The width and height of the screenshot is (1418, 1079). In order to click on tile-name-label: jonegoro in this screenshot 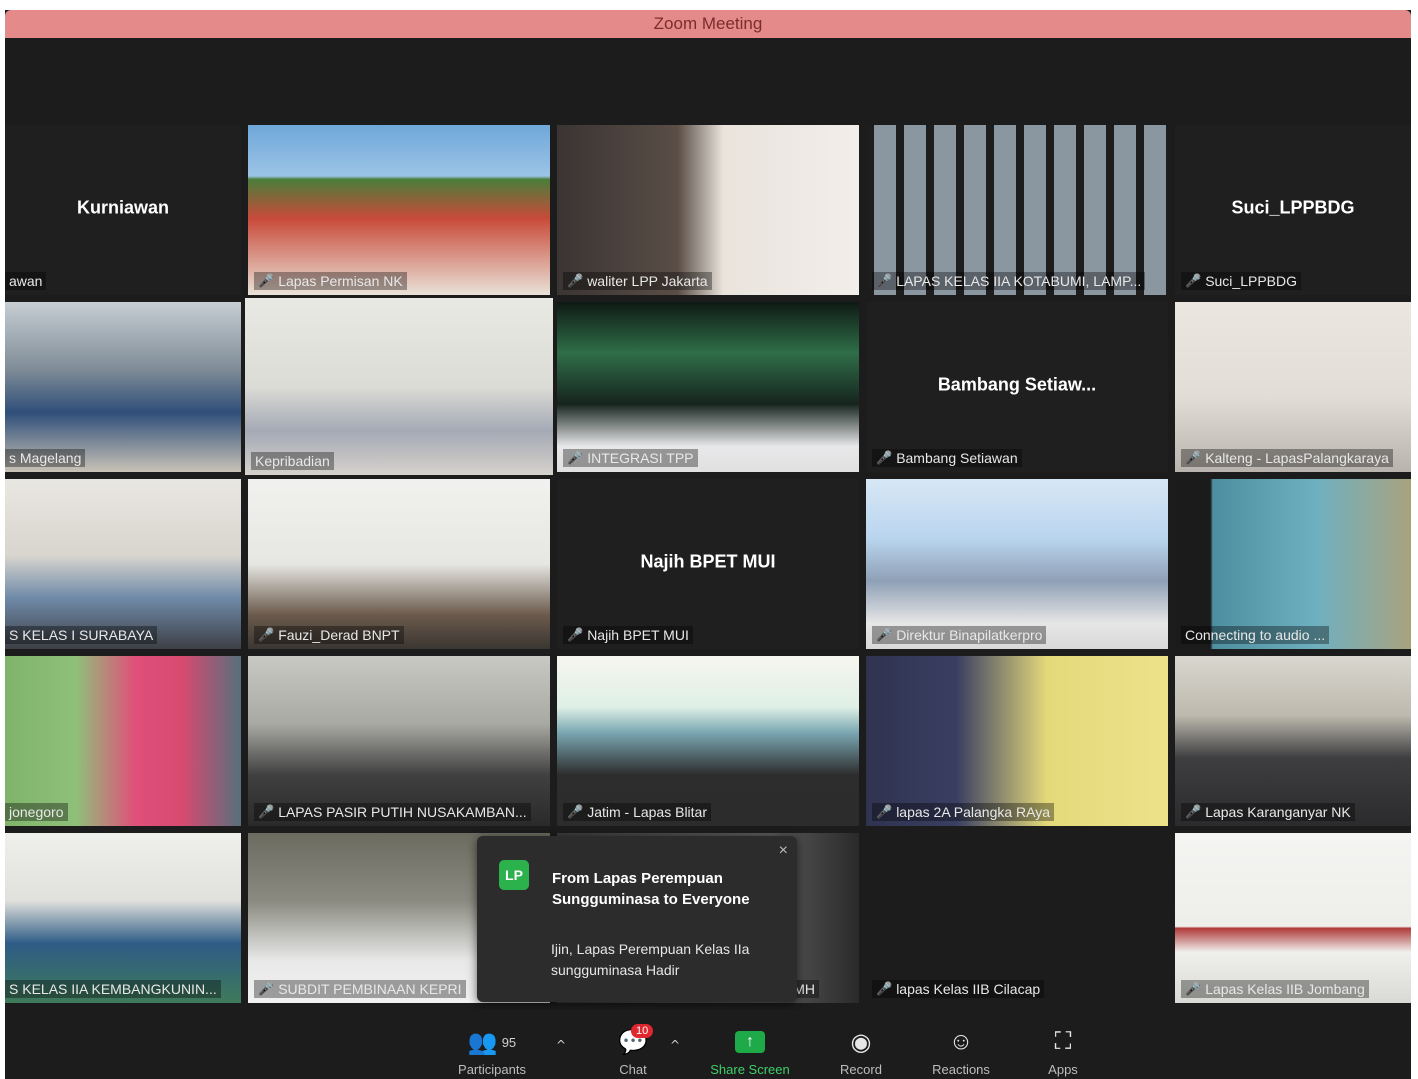, I will do `click(36, 812)`.